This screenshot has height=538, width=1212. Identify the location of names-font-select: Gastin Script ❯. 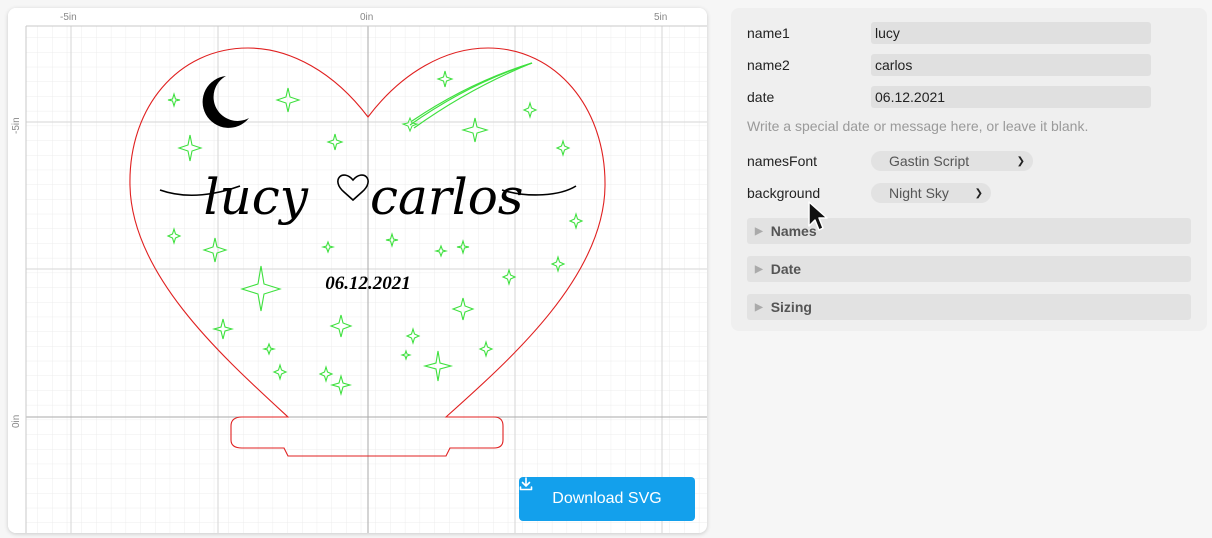
(952, 161).